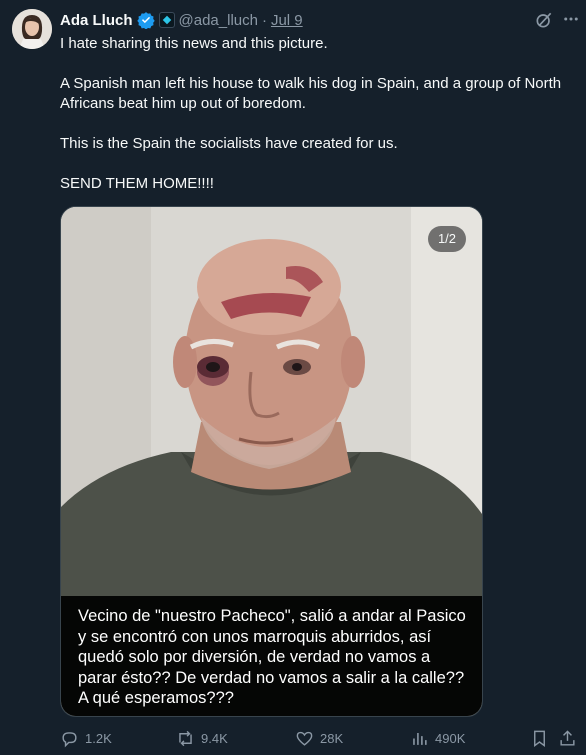  What do you see at coordinates (218, 20) in the screenshot?
I see `author-handle: @ada_lluch` at bounding box center [218, 20].